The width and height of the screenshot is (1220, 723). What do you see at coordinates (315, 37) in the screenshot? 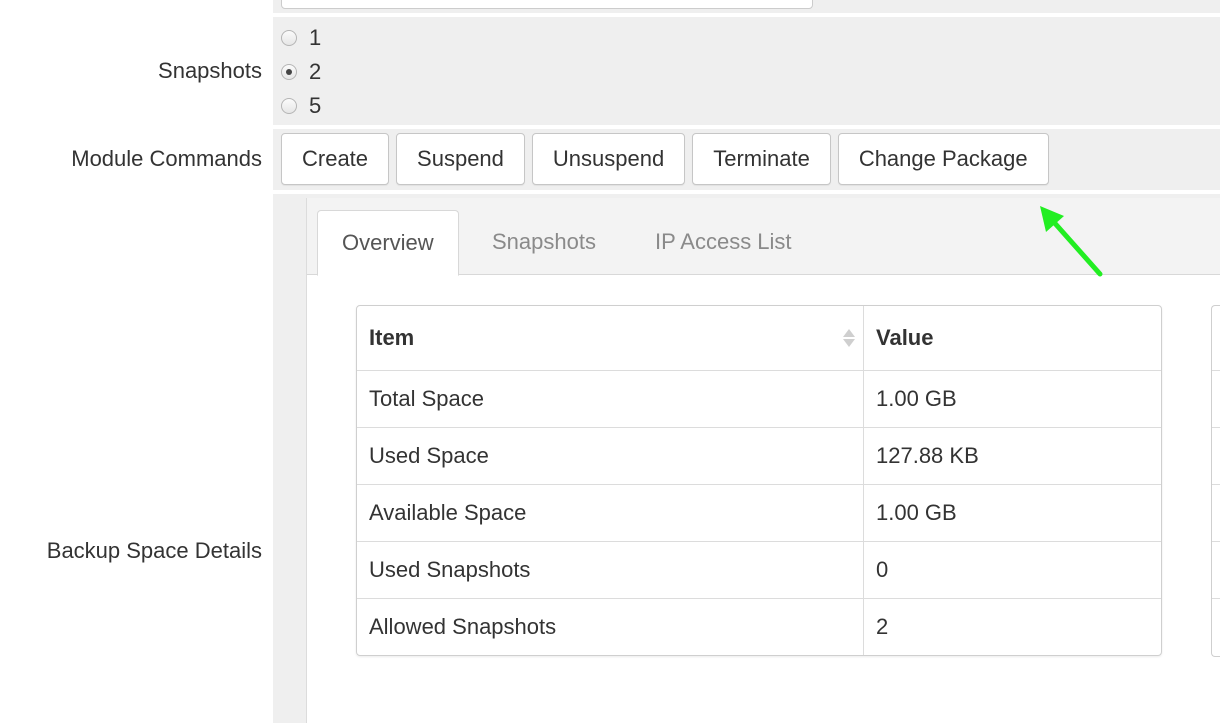
I see `radio-label: 1` at bounding box center [315, 37].